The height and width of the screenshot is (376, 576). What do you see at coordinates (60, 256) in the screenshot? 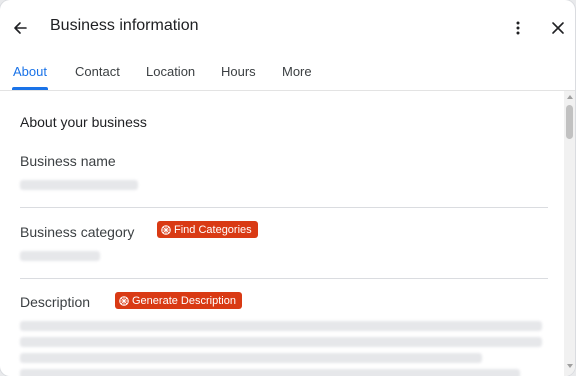
I see `business-category-value` at bounding box center [60, 256].